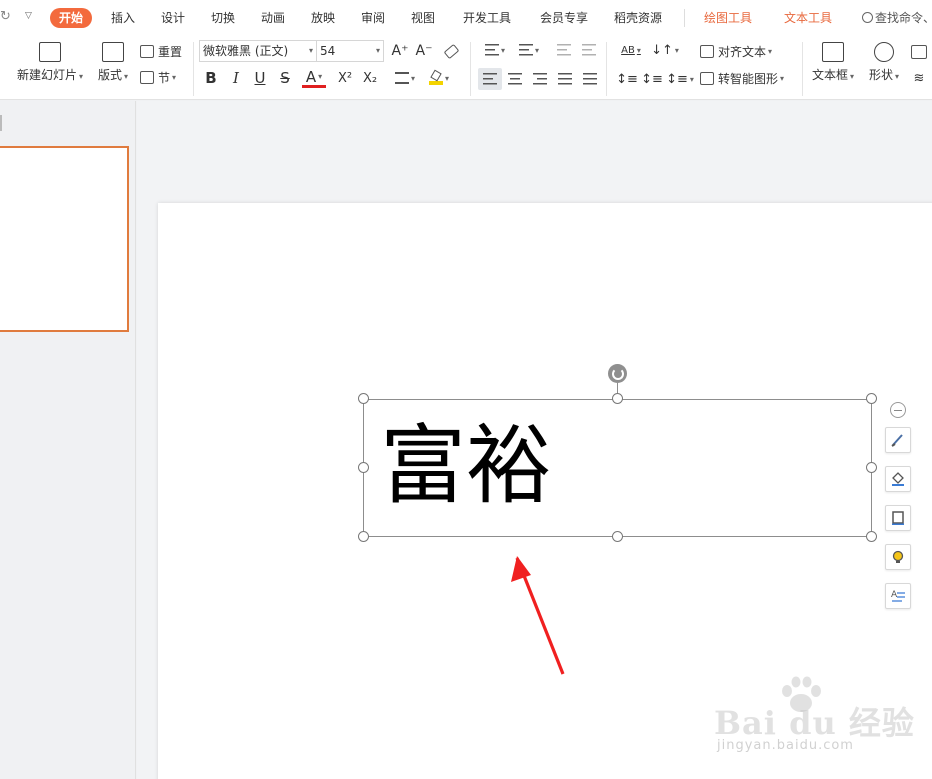 This screenshot has width=932, height=779. I want to click on fill-style-button, so click(898, 479).